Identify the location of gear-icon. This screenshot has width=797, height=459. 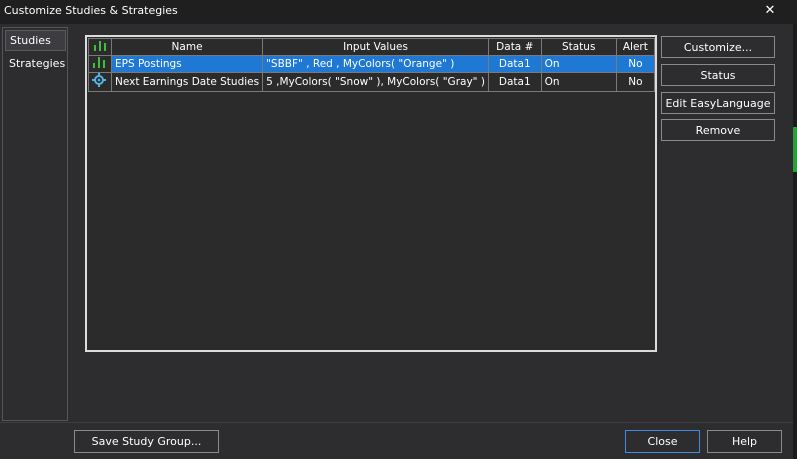
(99, 80).